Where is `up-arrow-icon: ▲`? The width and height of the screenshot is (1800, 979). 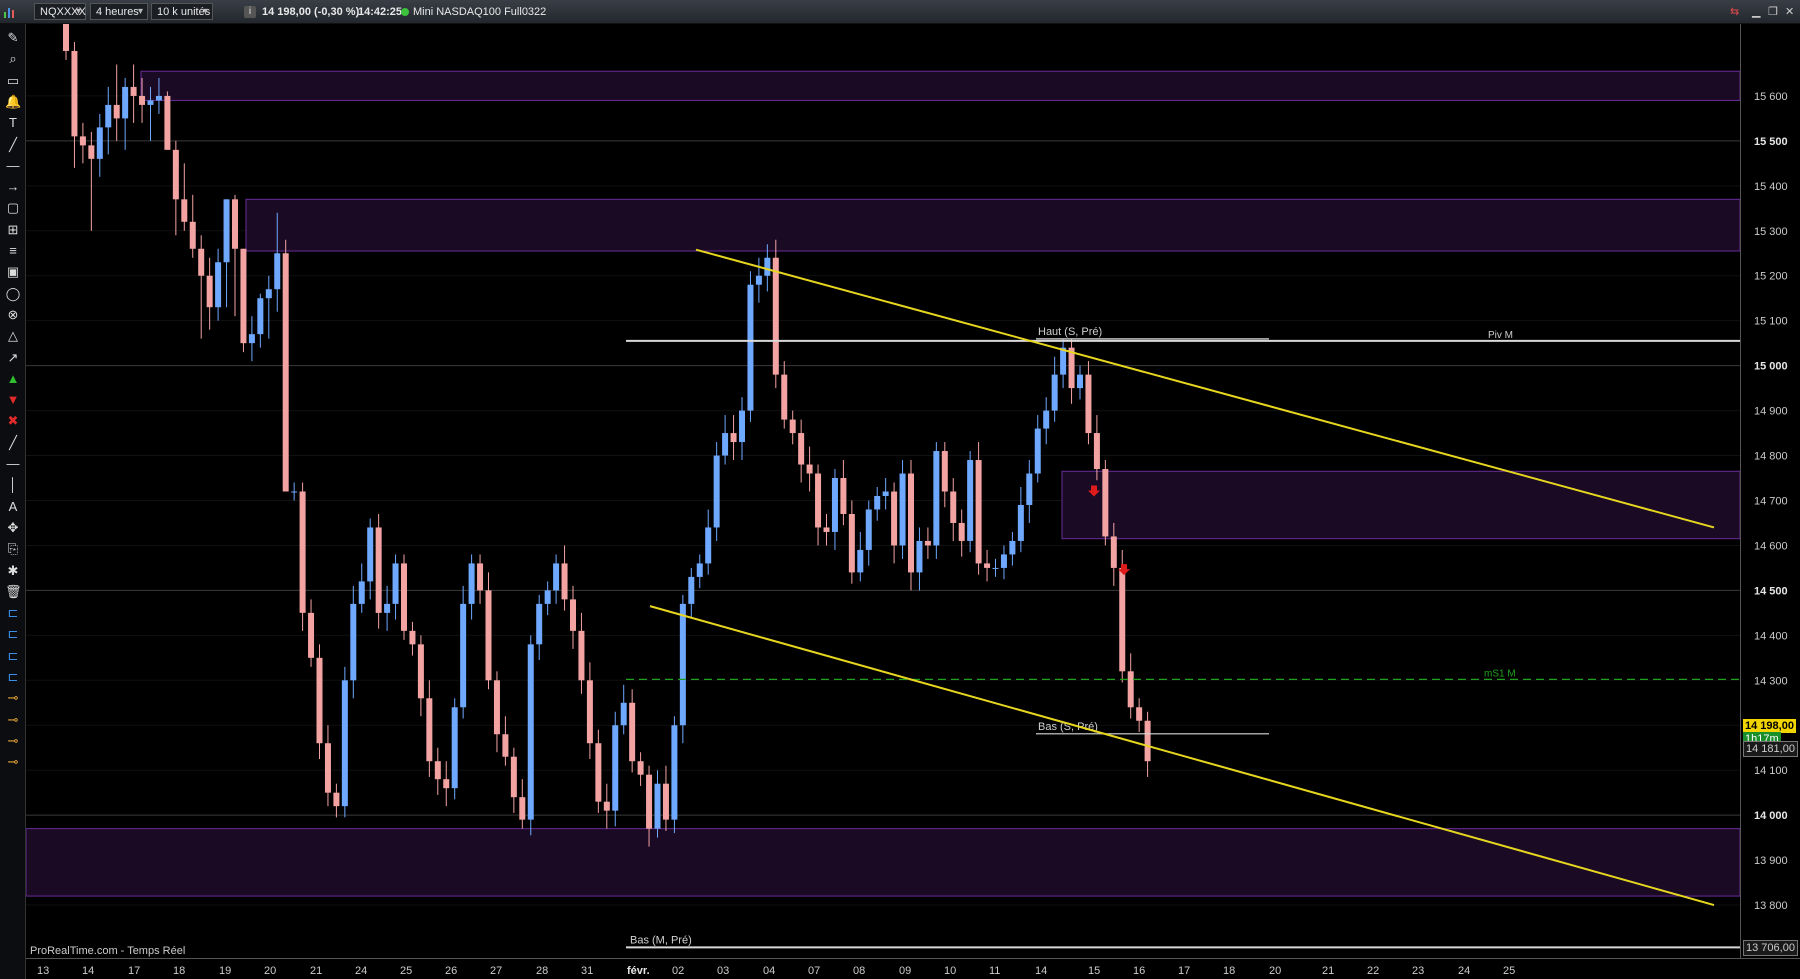
up-arrow-icon: ▲ is located at coordinates (13, 379).